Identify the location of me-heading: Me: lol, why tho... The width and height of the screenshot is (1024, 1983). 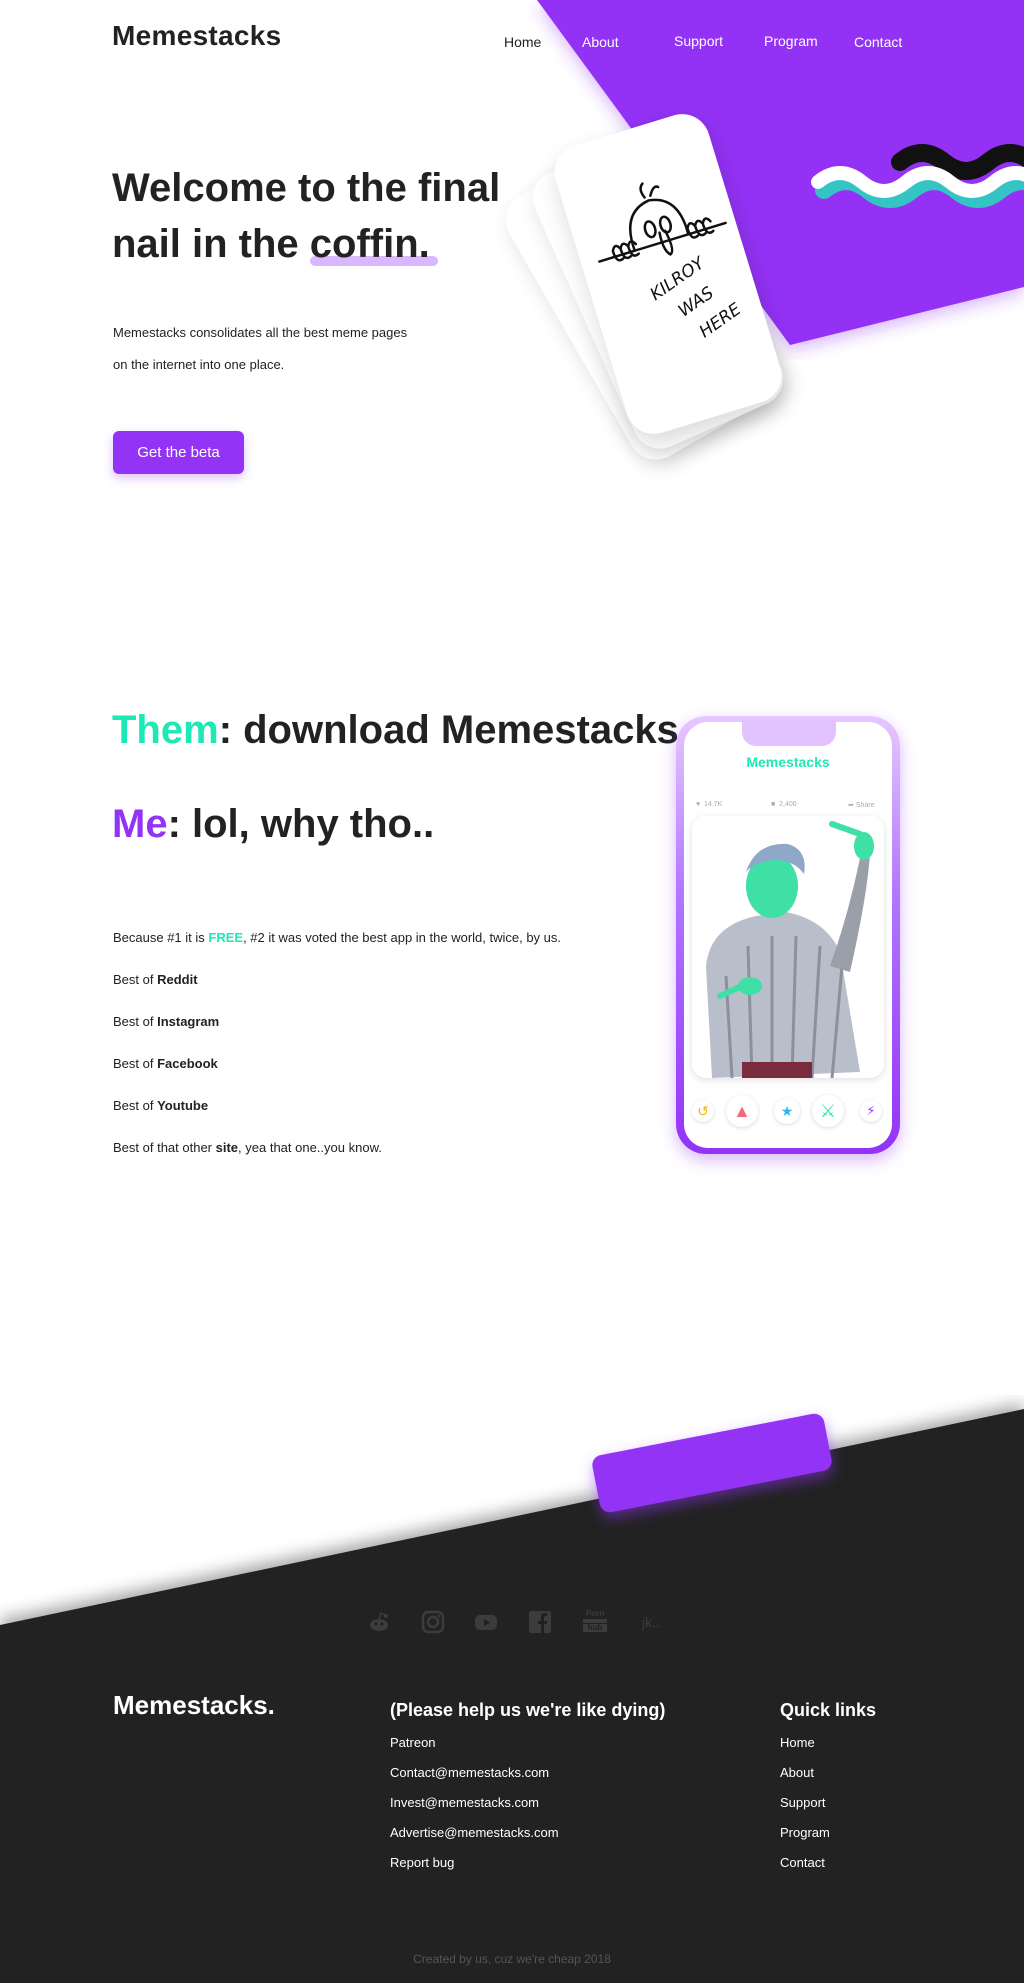
(273, 824).